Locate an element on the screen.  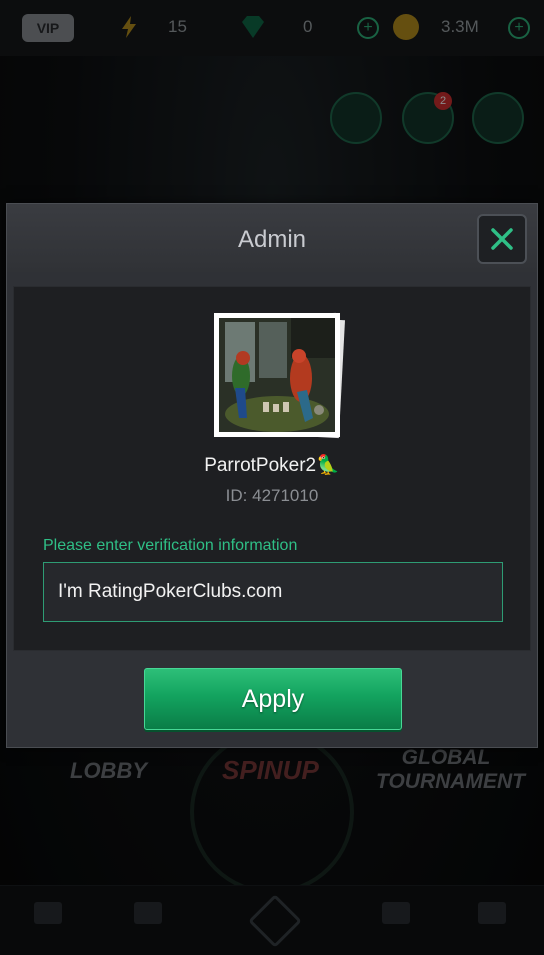
dialog-header: Admin is located at coordinates (272, 238).